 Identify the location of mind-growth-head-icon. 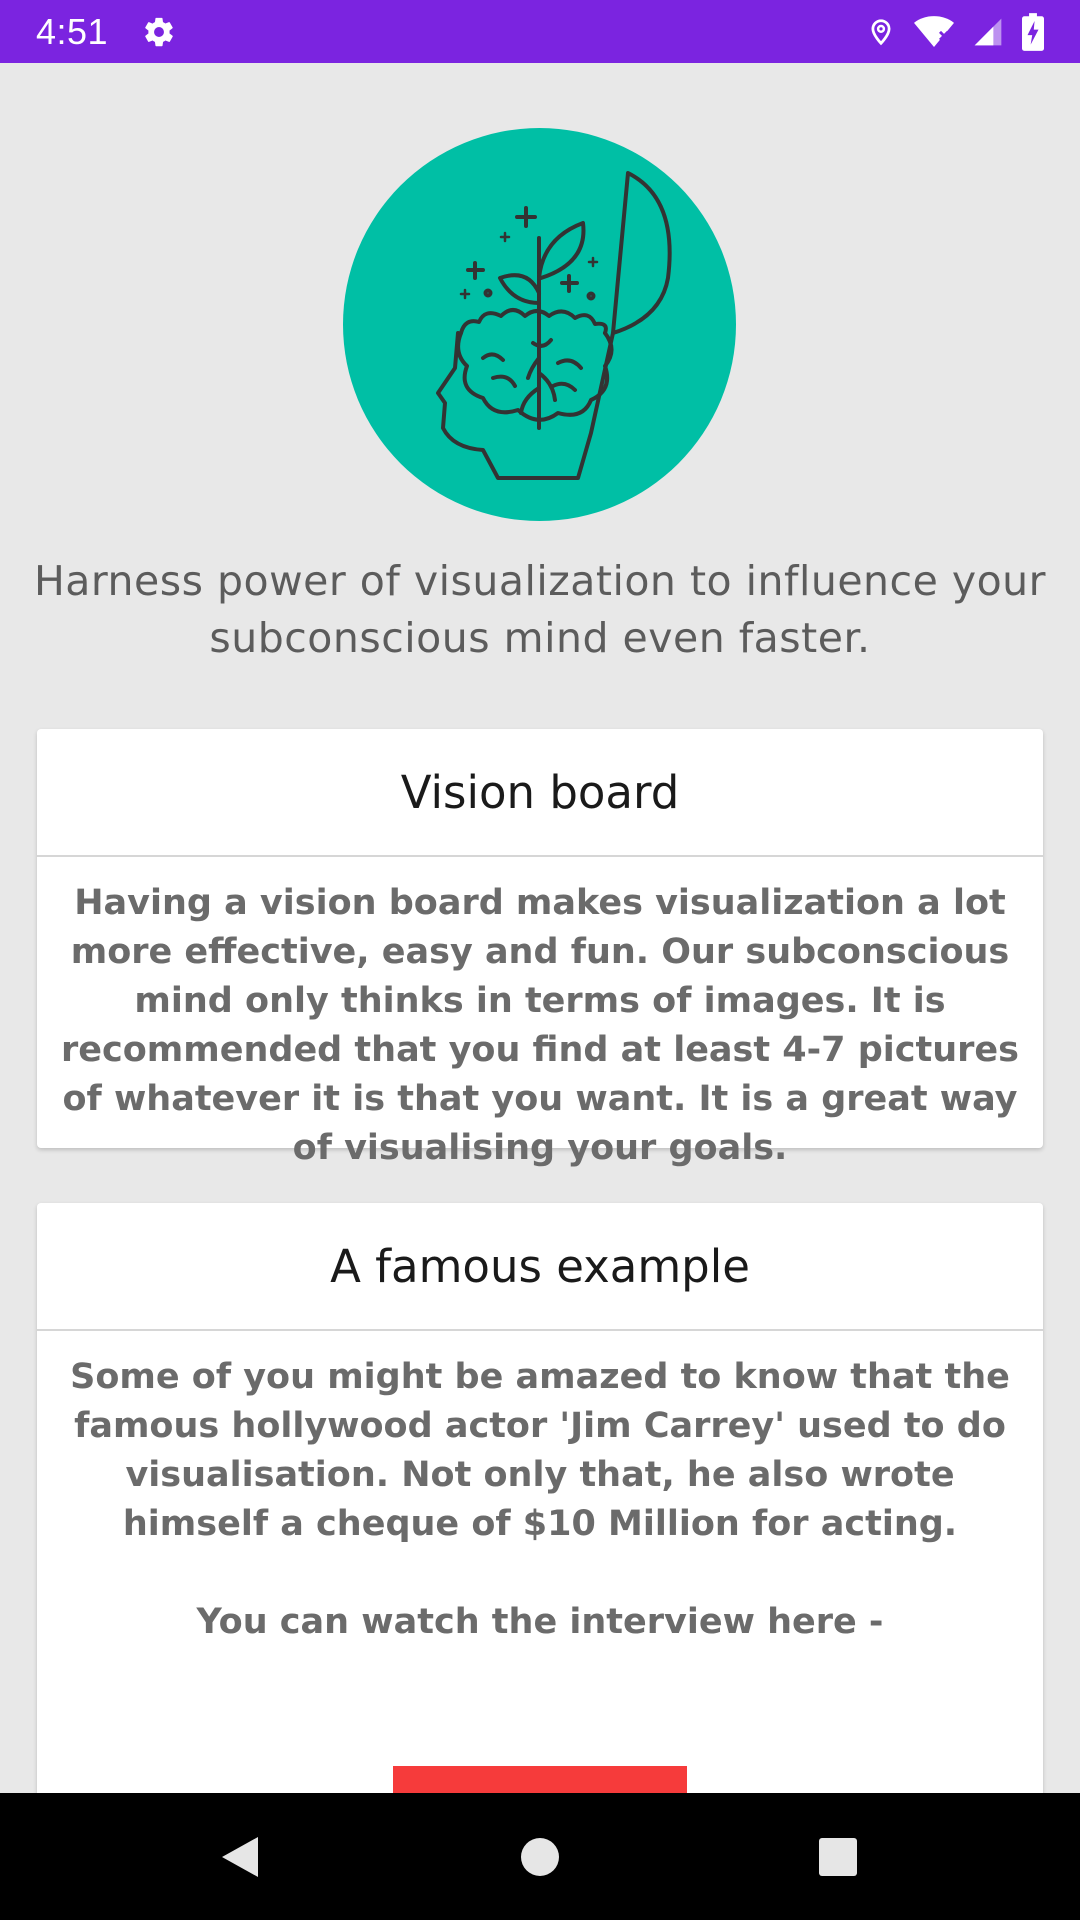
(554, 325).